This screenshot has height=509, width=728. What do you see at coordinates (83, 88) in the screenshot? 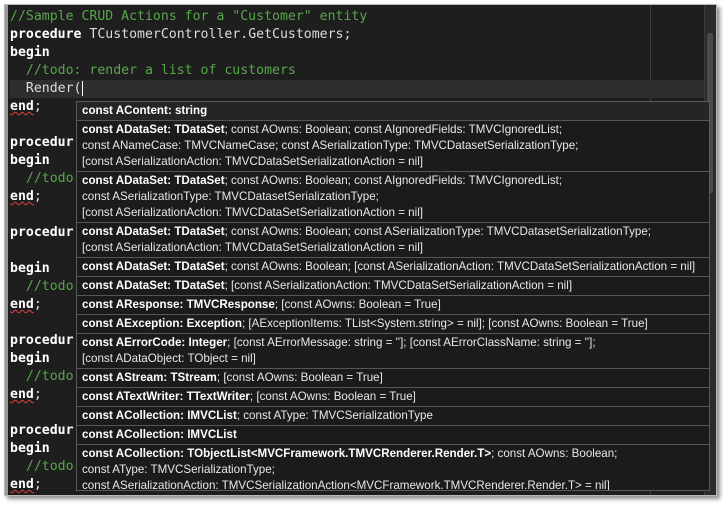
I see `text-caret` at bounding box center [83, 88].